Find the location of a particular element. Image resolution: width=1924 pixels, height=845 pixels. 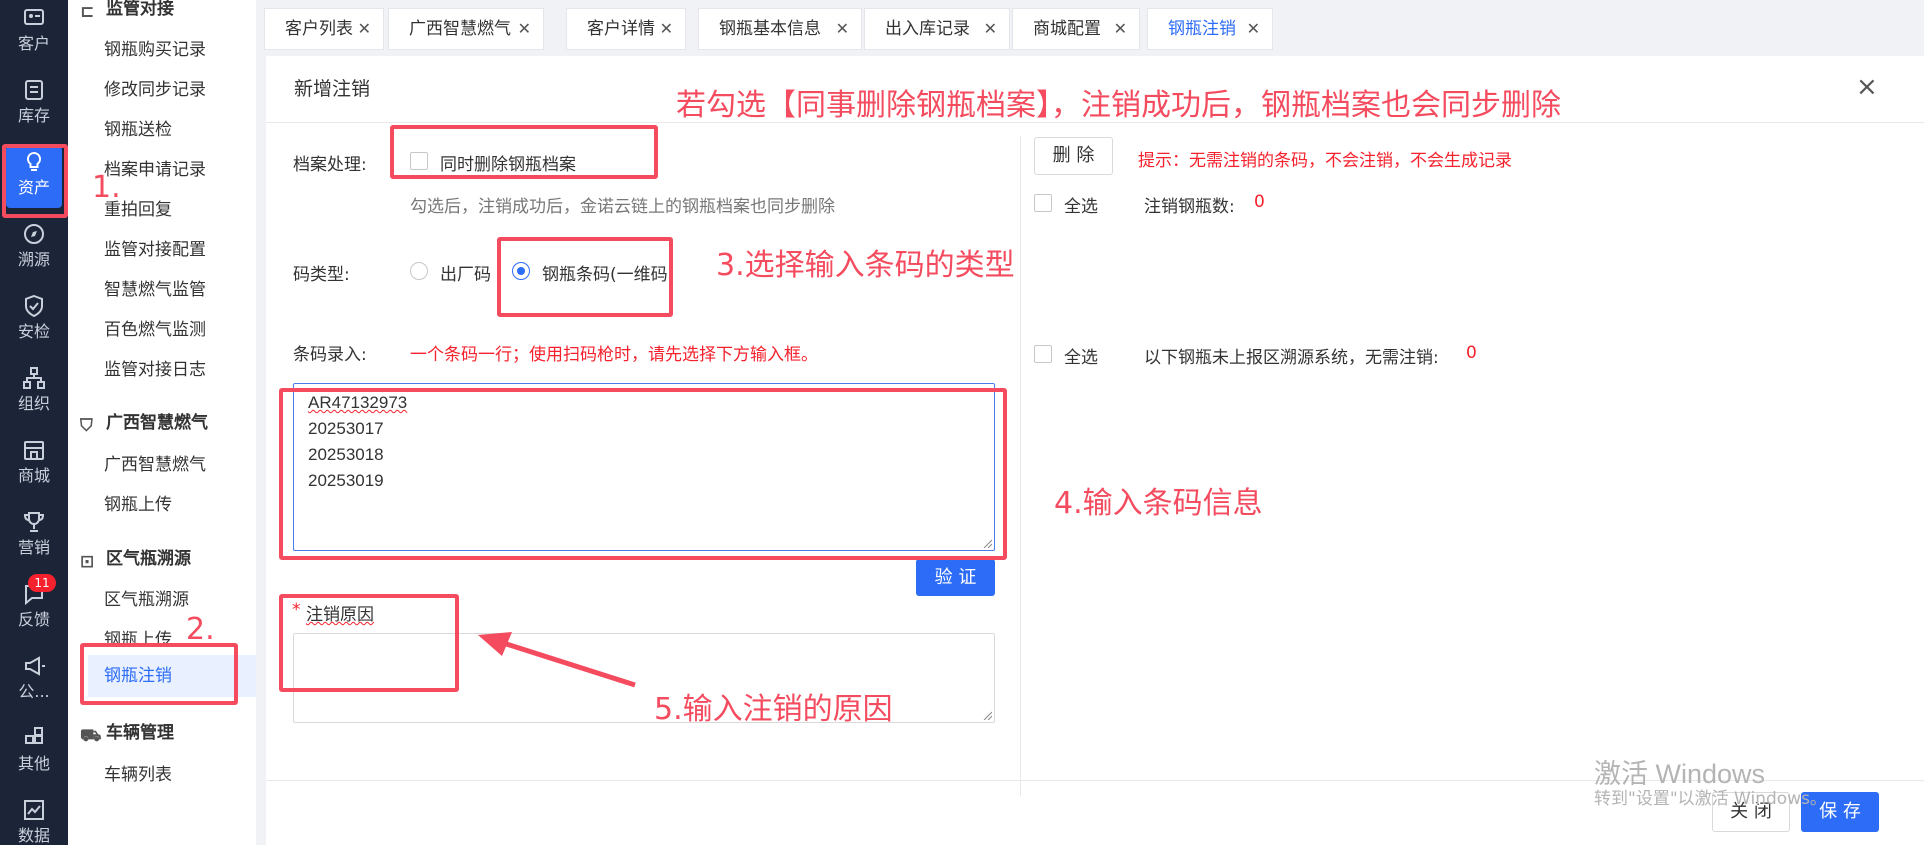

tab-cylinder-cancel: 钢瓶注销 ✕ is located at coordinates (1210, 29).